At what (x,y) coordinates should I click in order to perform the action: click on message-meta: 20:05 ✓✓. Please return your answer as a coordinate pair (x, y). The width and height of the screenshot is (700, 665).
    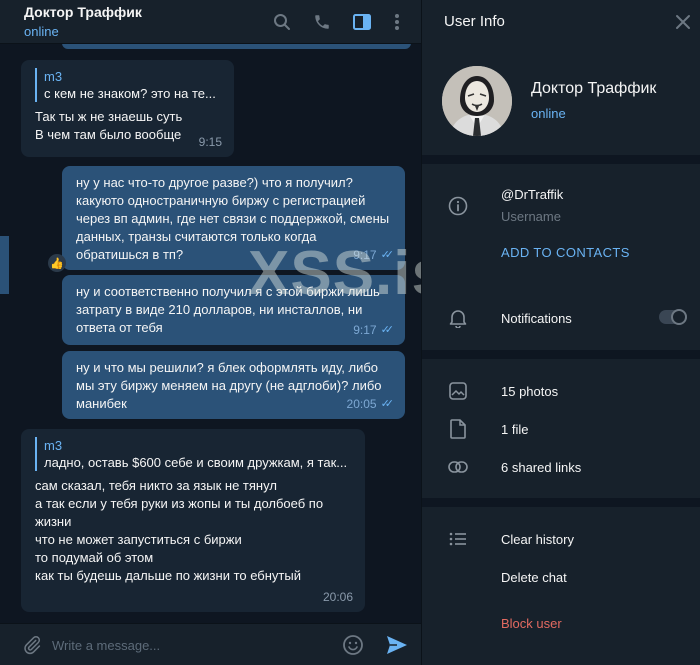
    Looking at the image, I should click on (370, 404).